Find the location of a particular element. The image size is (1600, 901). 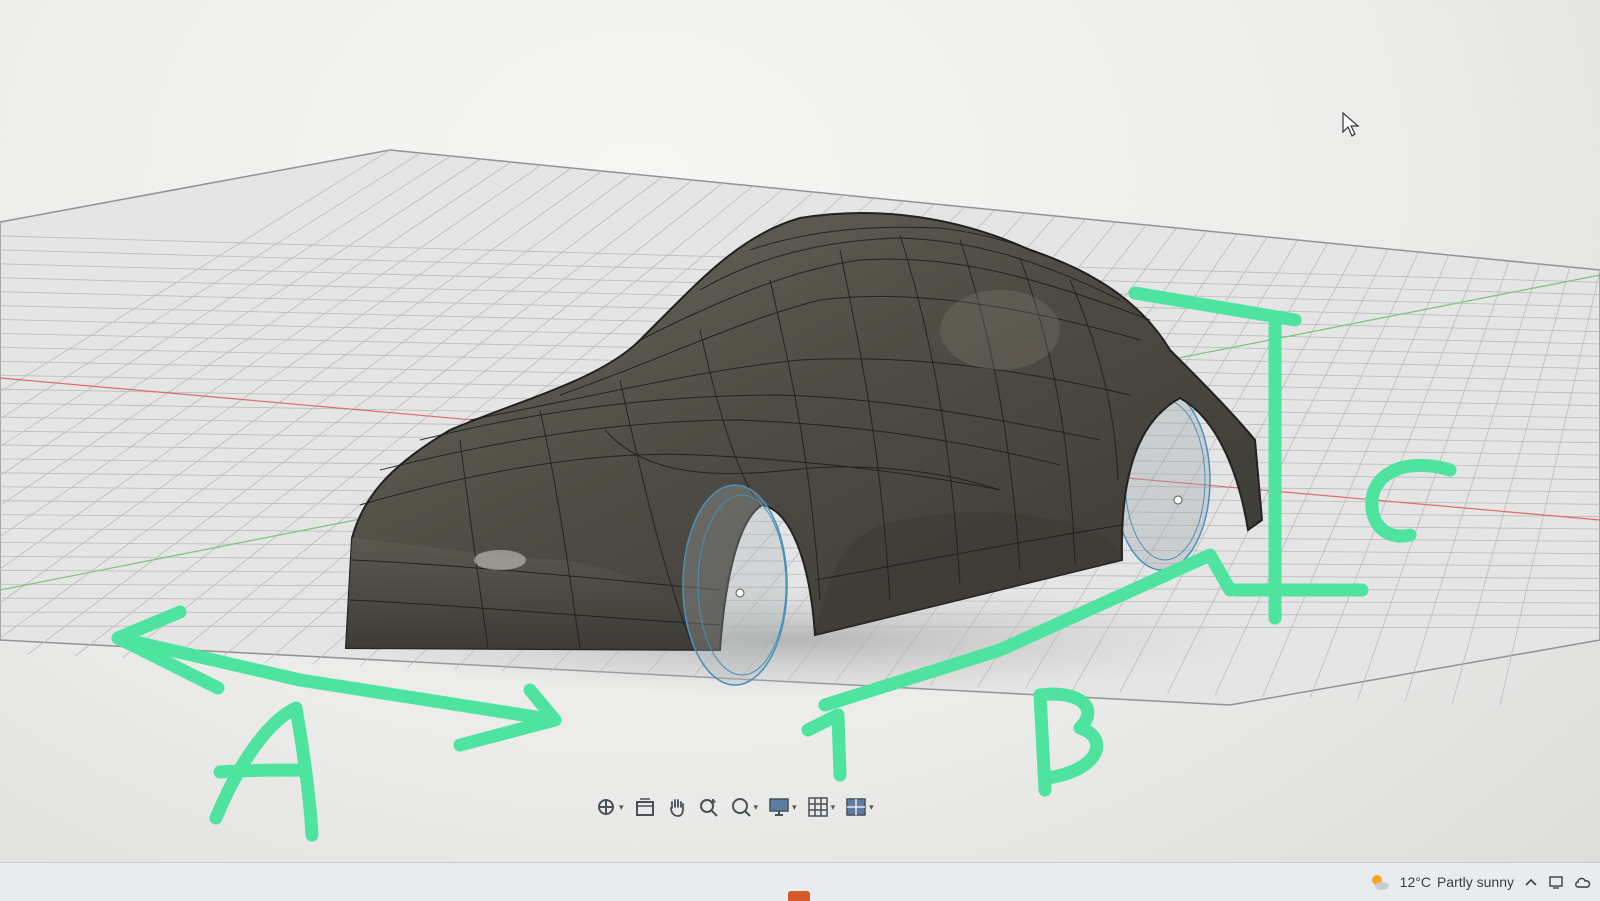

navigation-toolbar: ▾ ▾ ▾ ▾ ▾ is located at coordinates (734, 807).